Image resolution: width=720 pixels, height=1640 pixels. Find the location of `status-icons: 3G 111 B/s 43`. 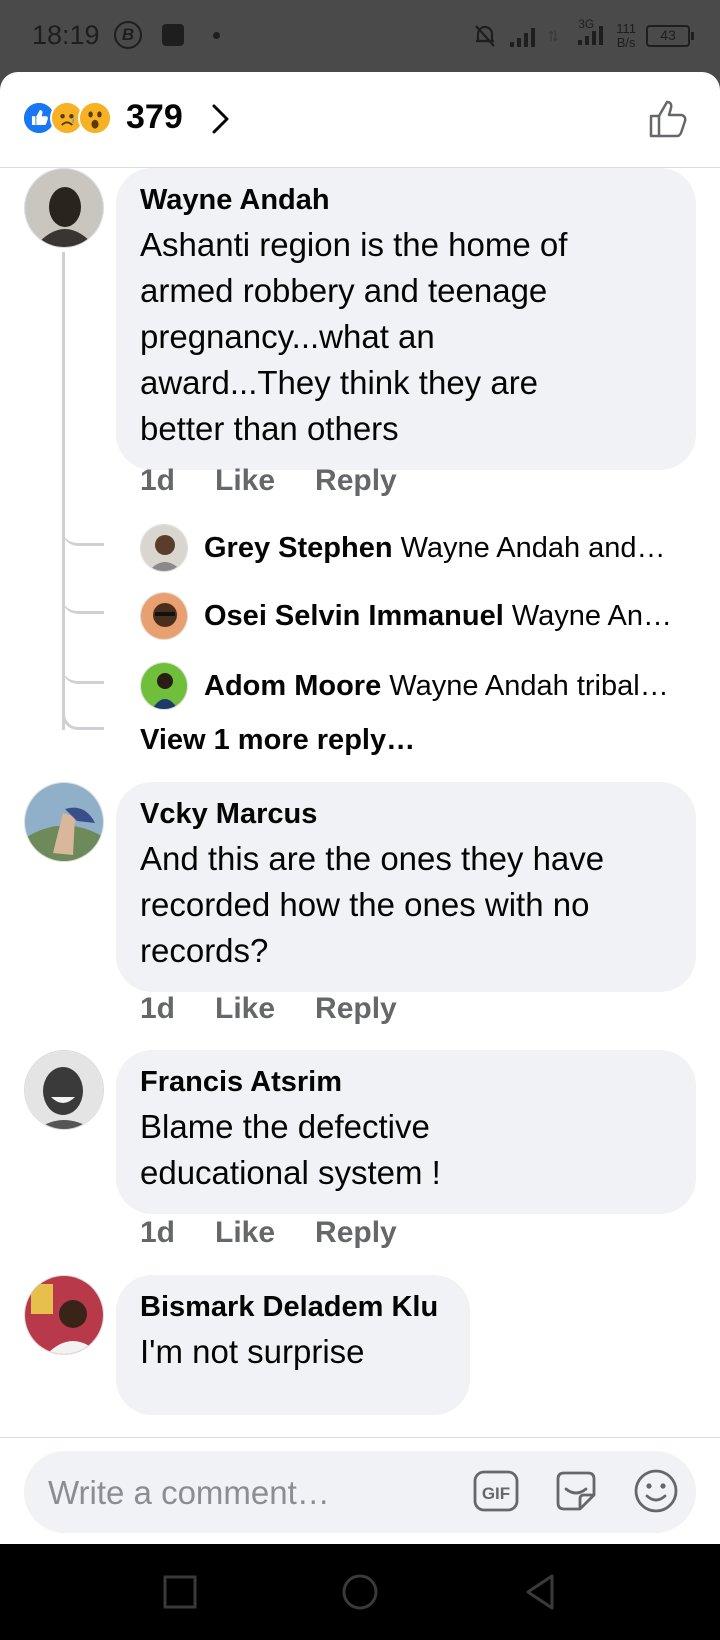

status-icons: 3G 111 B/s 43 is located at coordinates (583, 36).